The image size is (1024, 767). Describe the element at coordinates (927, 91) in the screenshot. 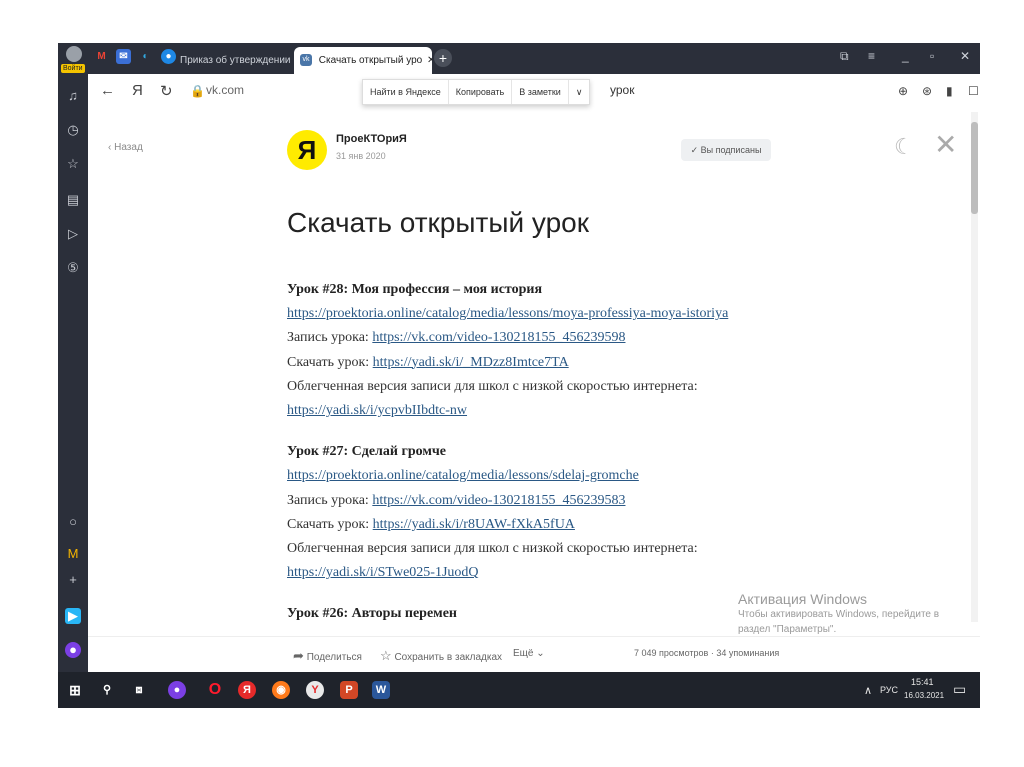

I see `extension-icon: ⊛` at that location.